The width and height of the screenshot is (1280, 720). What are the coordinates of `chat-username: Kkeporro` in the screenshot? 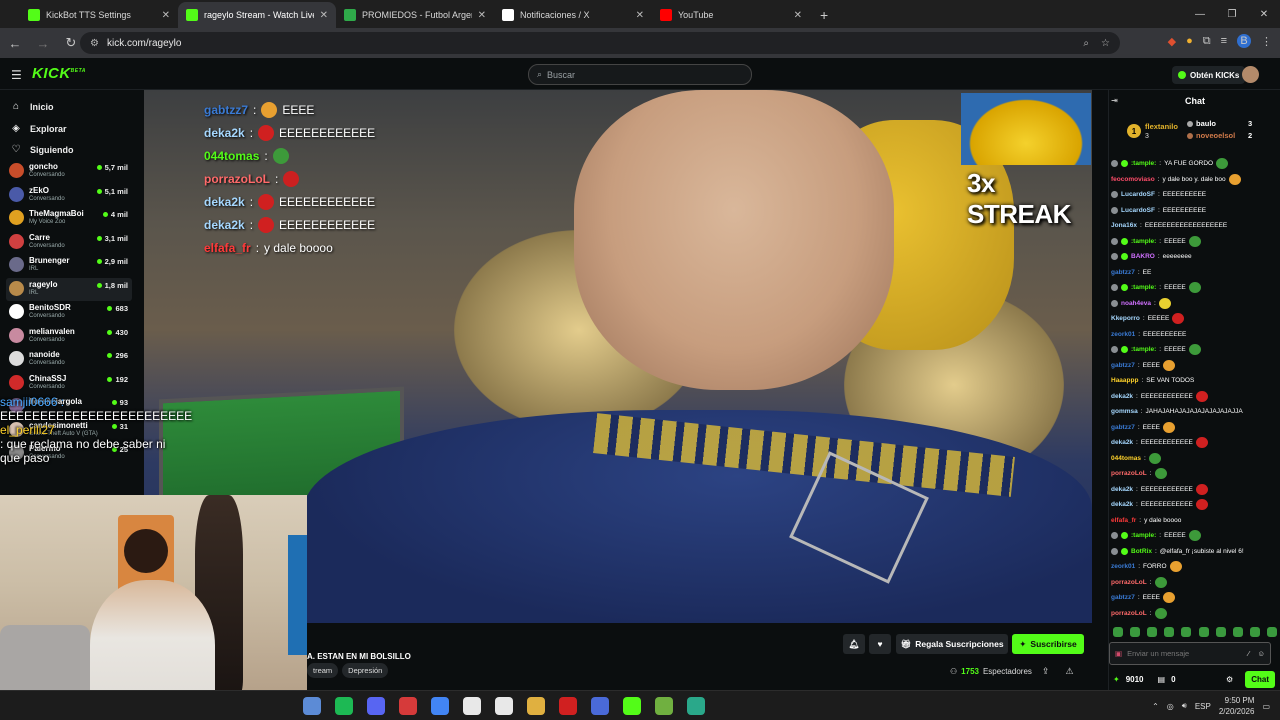 It's located at (1125, 318).